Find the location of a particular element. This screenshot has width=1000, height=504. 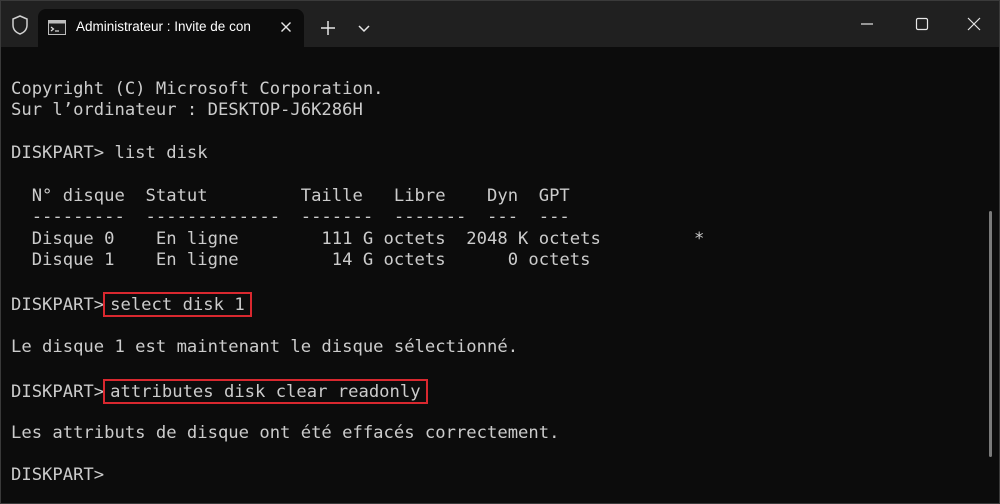

command-line: DISKPART> attributes disk clear readonly is located at coordinates (219, 391).